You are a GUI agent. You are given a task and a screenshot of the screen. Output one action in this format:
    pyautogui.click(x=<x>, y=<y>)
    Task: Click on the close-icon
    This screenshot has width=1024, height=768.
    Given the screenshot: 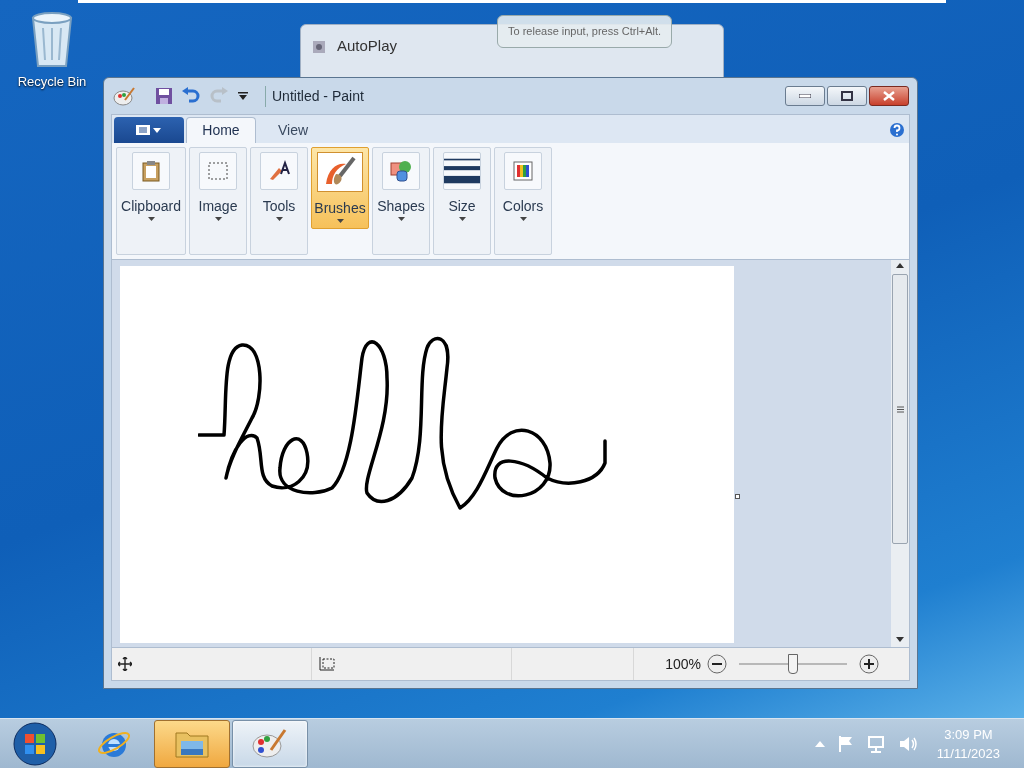 What is the action you would take?
    pyautogui.click(x=889, y=96)
    